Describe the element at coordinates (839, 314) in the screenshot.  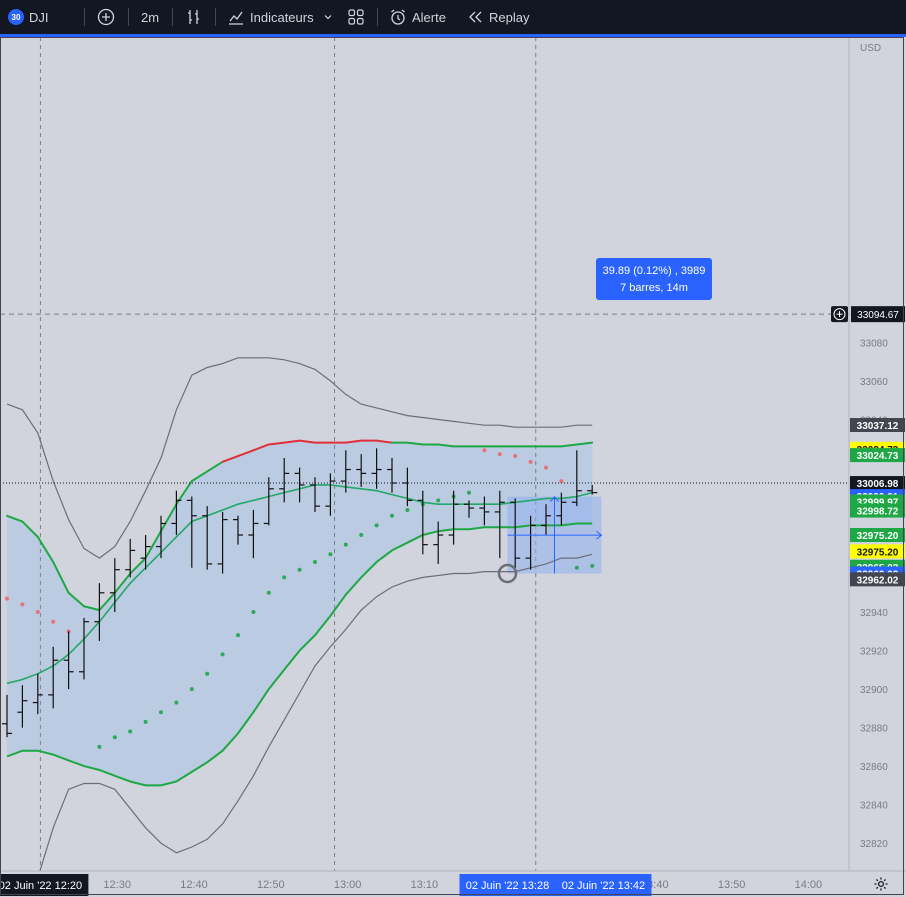
I see `add-alert-button` at that location.